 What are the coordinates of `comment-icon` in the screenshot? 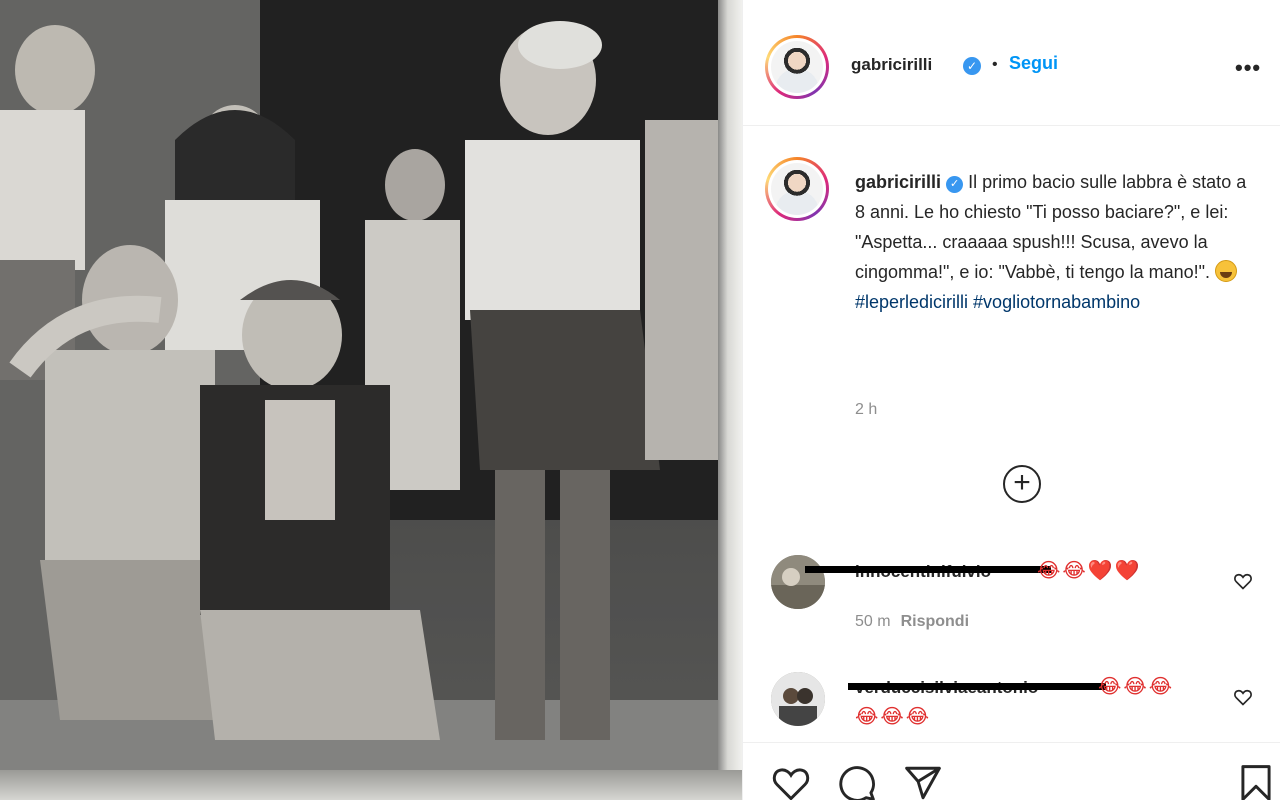 It's located at (857, 782).